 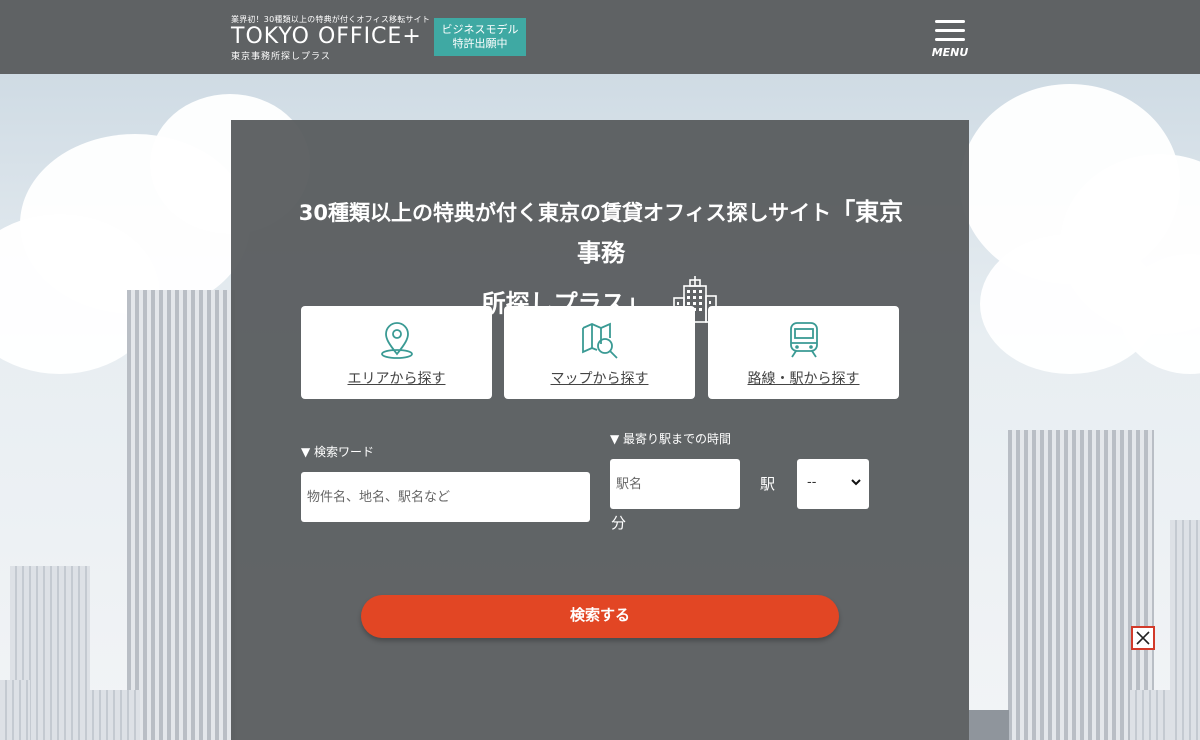 I want to click on station-time-label: ▼ 最寄り駅までの時間, so click(x=671, y=439).